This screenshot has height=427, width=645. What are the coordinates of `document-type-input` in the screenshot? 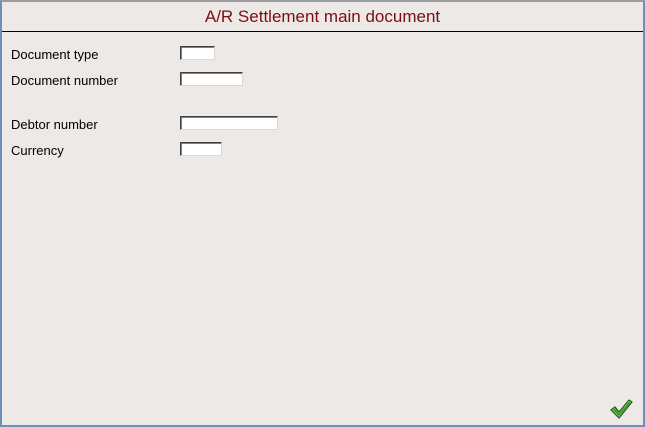 It's located at (197, 53).